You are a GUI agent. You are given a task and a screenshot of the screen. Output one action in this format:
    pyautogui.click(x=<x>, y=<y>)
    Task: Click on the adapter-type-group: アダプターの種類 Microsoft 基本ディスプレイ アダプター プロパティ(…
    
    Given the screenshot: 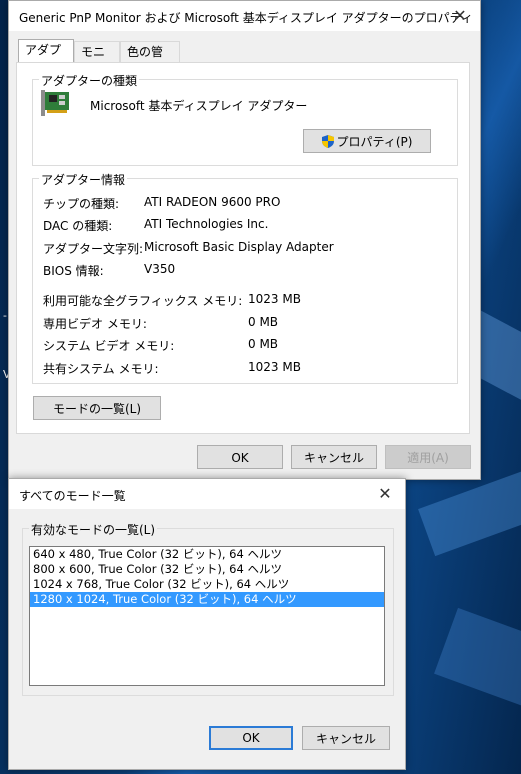 What is the action you would take?
    pyautogui.click(x=245, y=119)
    